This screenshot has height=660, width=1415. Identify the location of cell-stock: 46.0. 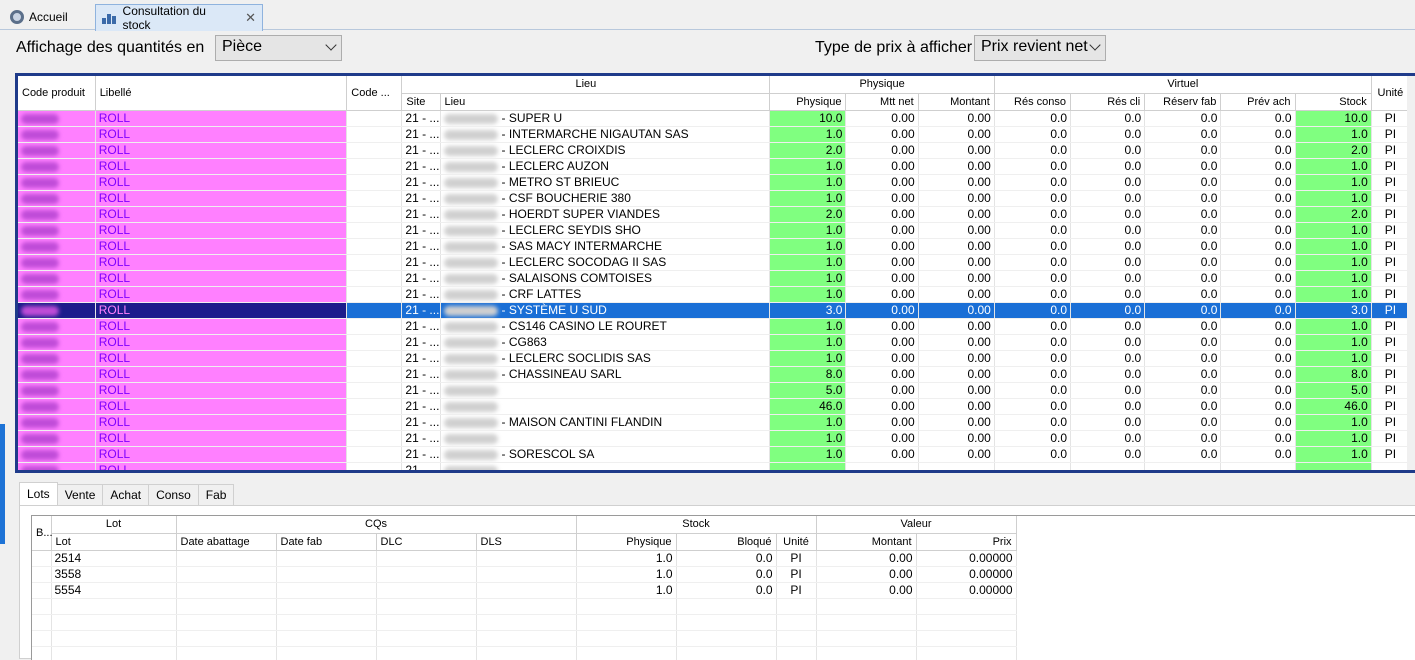
(1333, 406).